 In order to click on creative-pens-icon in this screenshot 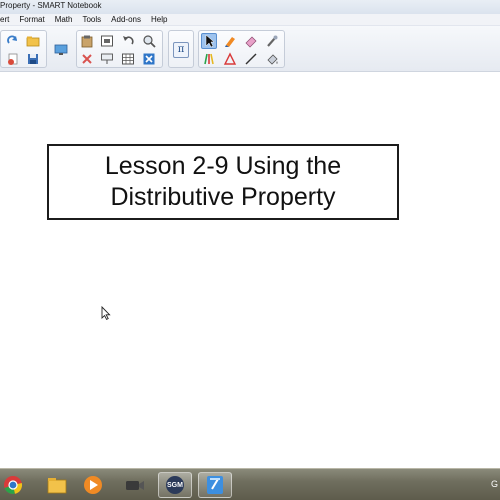, I will do `click(209, 59)`.